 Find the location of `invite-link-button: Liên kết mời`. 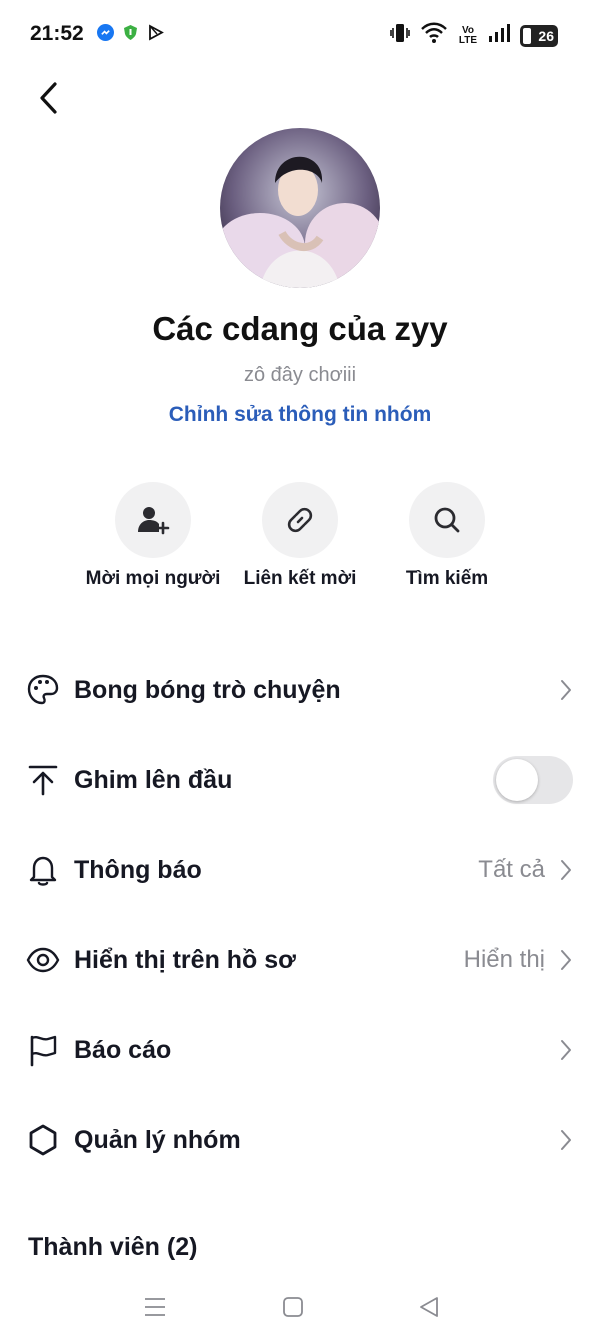

invite-link-button: Liên kết mời is located at coordinates (300, 536).